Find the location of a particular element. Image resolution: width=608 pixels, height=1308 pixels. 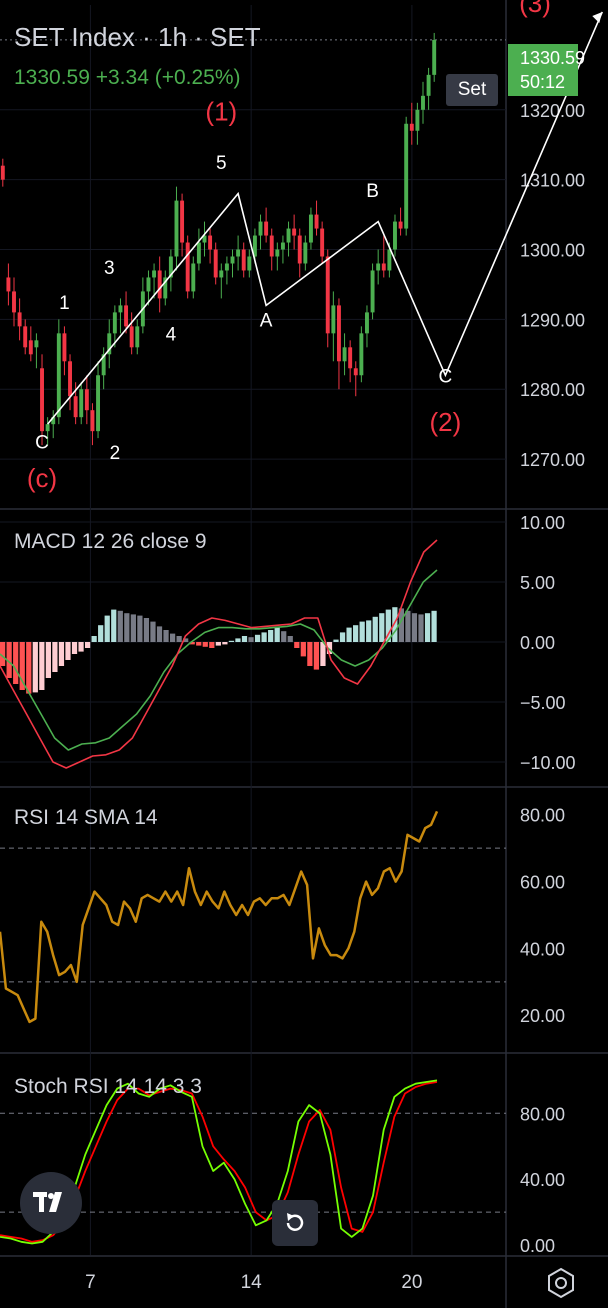

macd-label: MACD 12 26 close 9 is located at coordinates (110, 541).